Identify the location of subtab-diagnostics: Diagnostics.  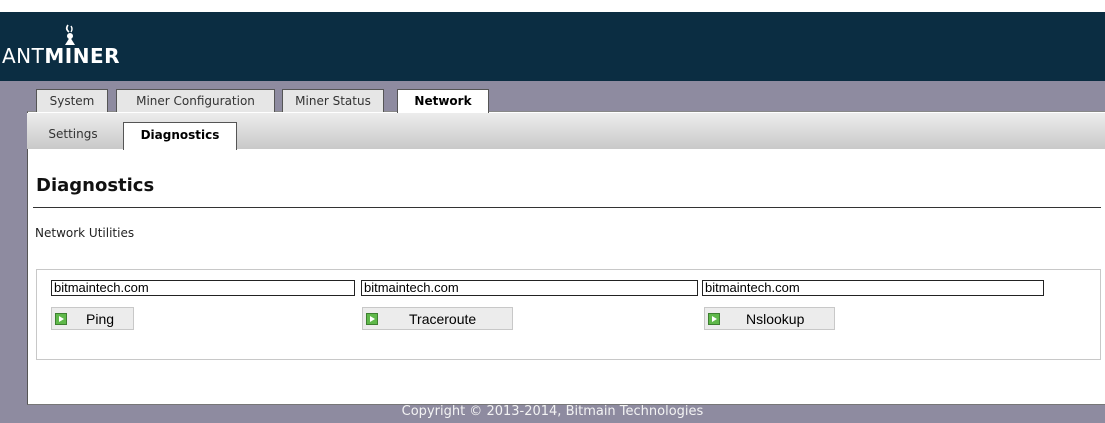
(180, 136).